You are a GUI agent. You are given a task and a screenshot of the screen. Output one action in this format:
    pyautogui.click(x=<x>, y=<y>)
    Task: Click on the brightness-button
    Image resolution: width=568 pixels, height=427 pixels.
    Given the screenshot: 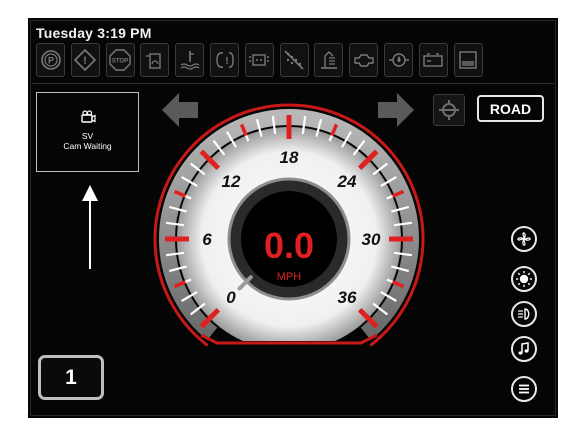 What is the action you would take?
    pyautogui.click(x=524, y=279)
    